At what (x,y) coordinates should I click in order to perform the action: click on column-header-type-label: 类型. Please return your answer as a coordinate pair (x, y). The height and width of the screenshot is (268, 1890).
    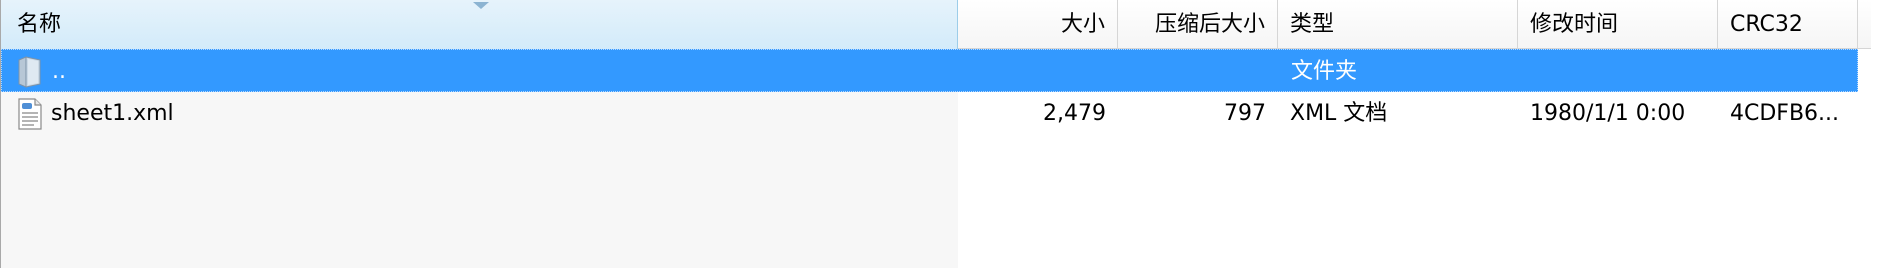
    Looking at the image, I should click on (1312, 24).